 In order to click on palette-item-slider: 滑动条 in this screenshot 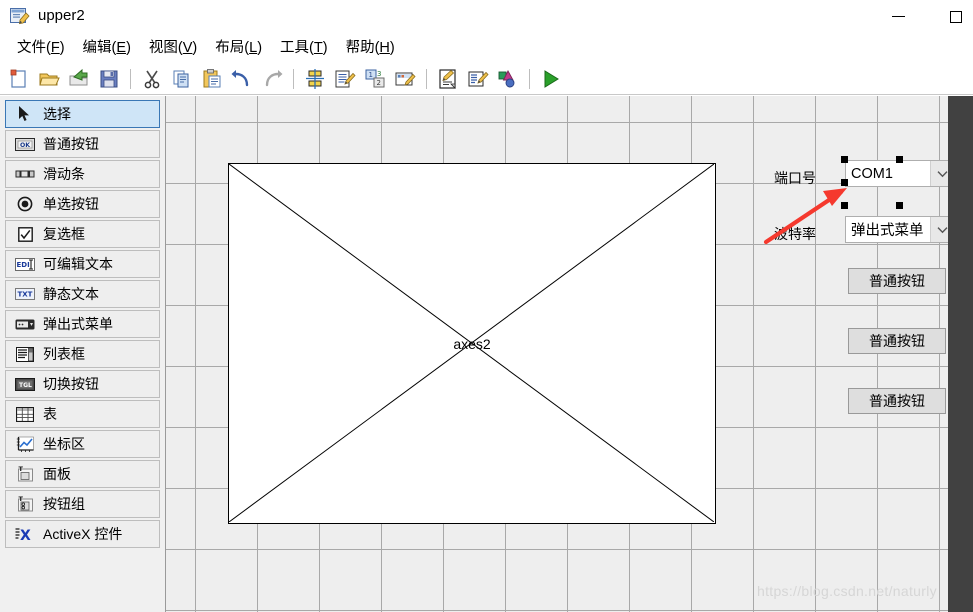, I will do `click(82, 174)`.